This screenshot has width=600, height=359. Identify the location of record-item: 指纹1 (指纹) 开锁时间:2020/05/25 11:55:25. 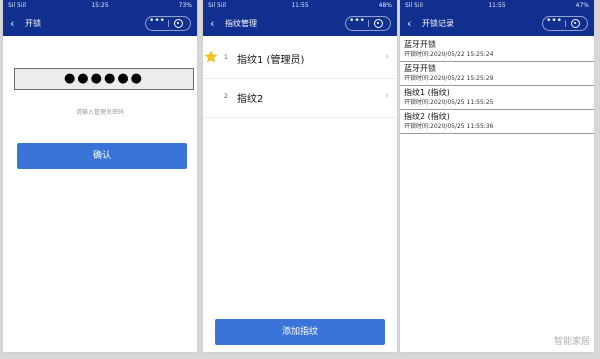
(497, 98).